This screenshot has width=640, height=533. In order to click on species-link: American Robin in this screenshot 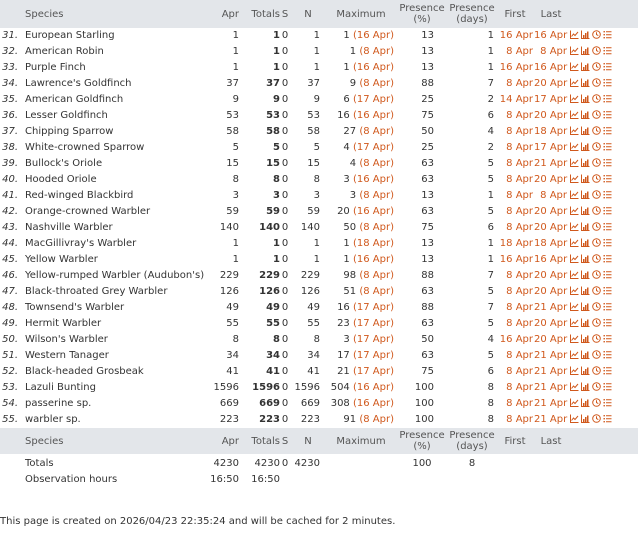, I will do `click(116, 52)`.